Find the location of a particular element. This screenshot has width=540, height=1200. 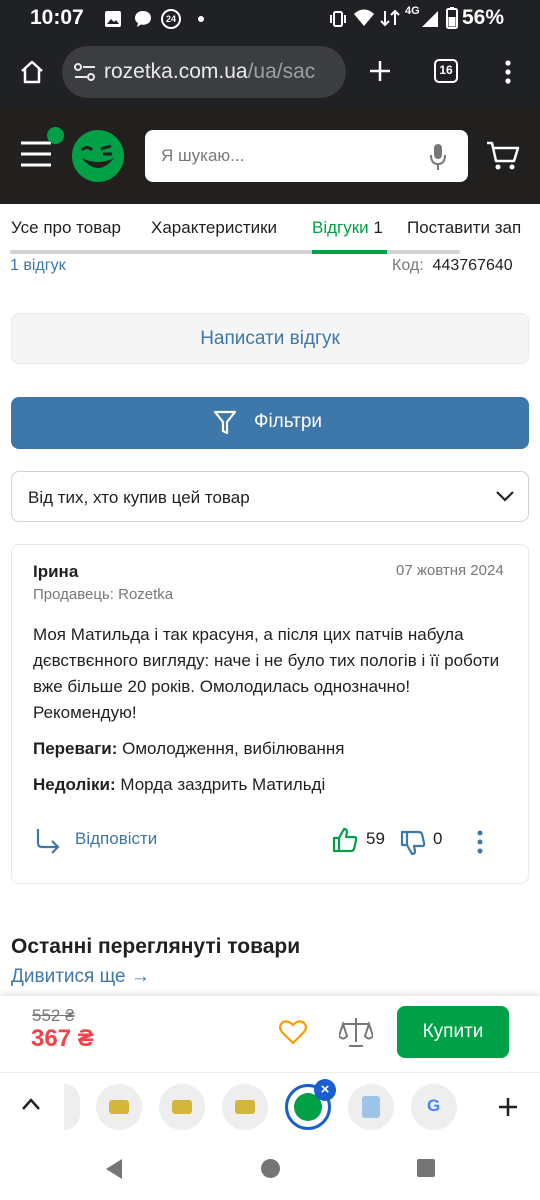

chevron-down-icon is located at coordinates (505, 496).